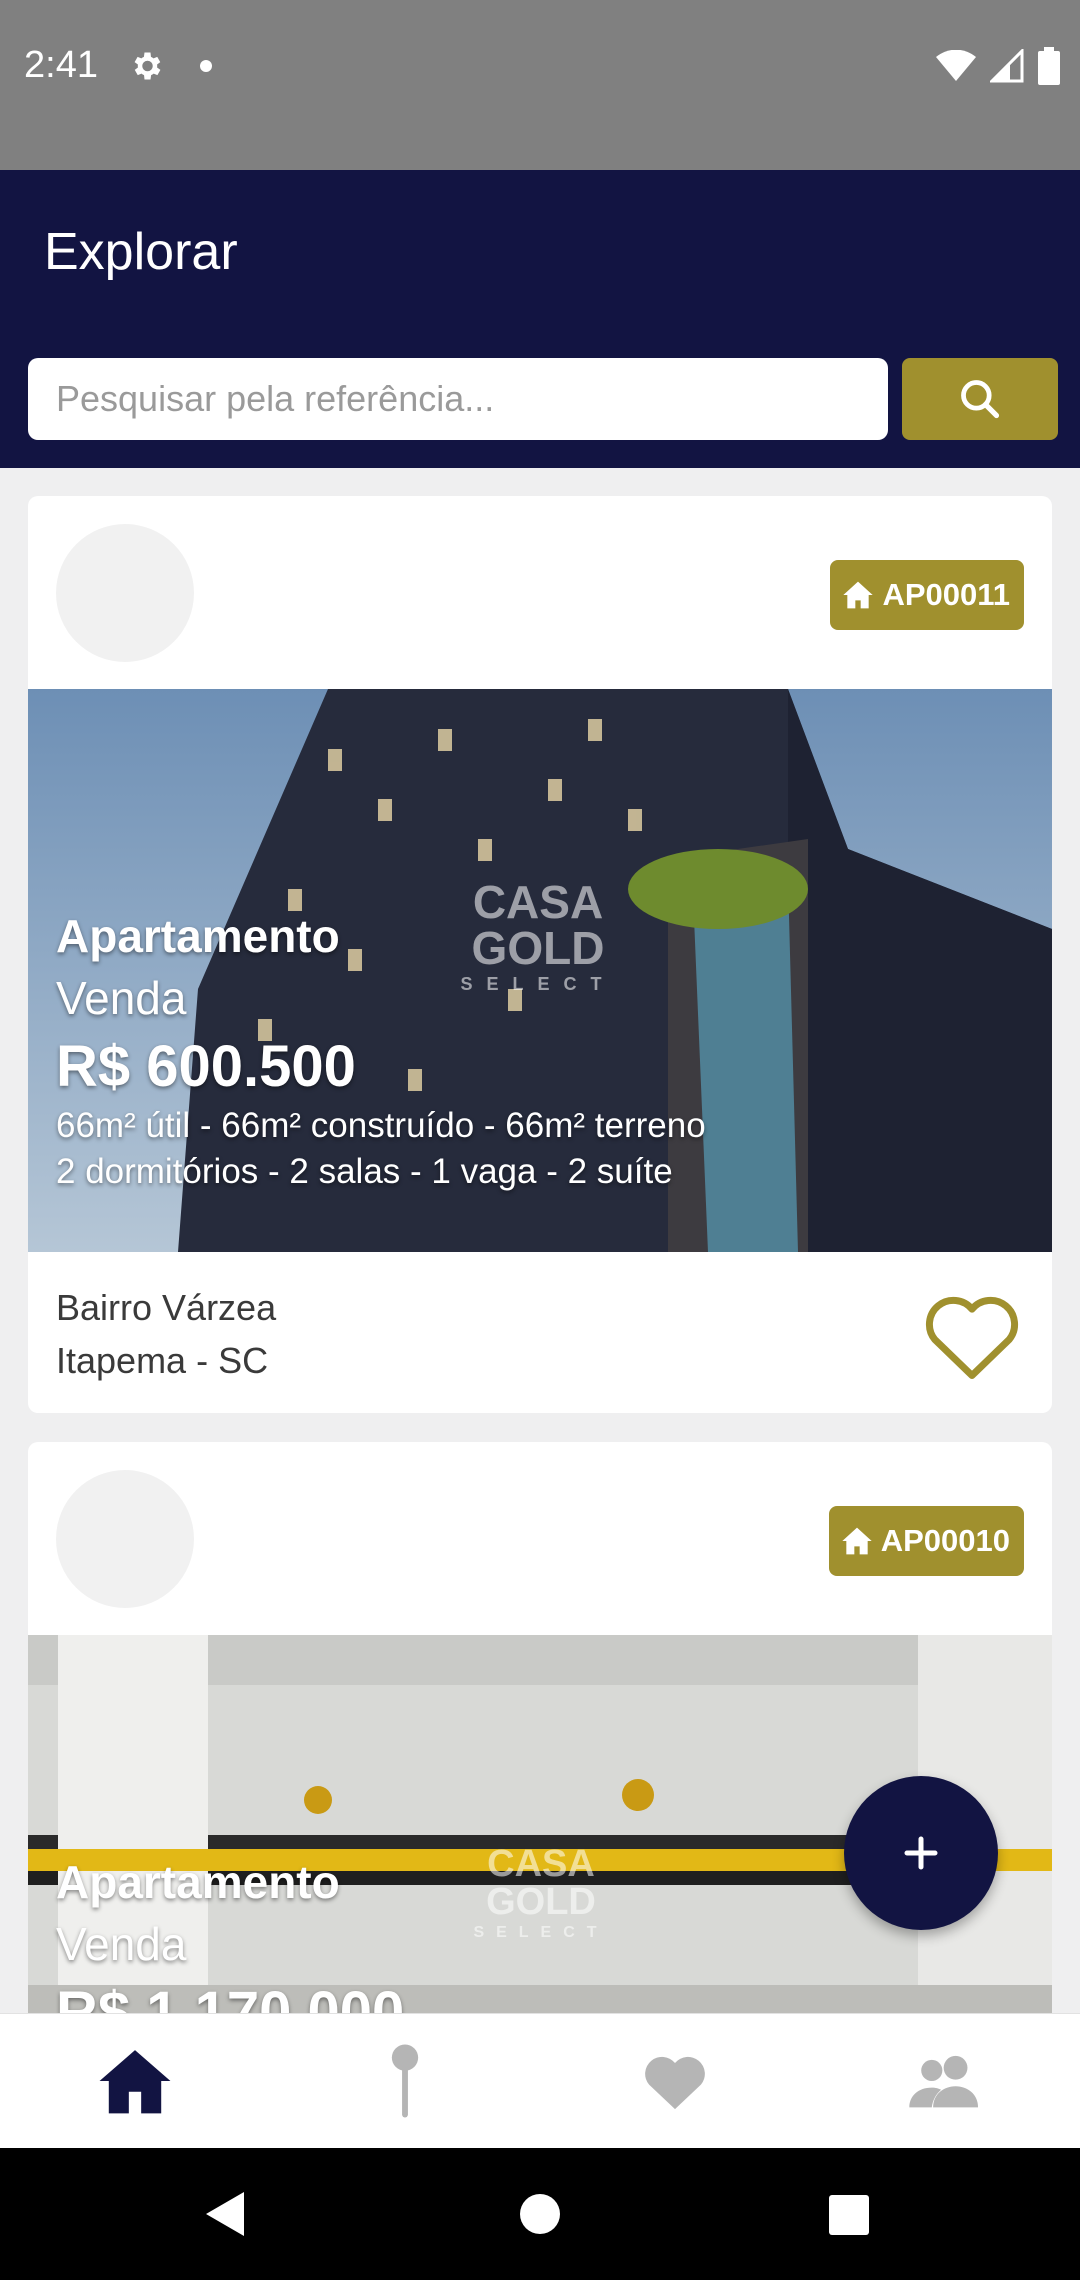  Describe the element at coordinates (61, 65) in the screenshot. I see `status-time: 2:41` at that location.